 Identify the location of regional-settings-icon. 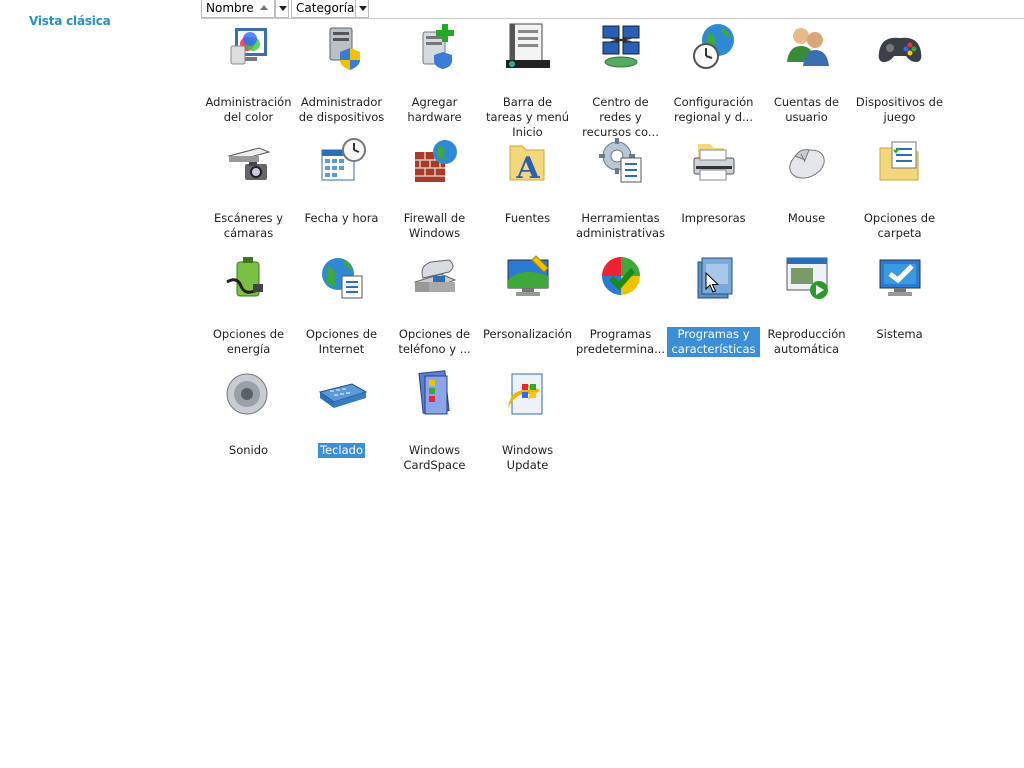
(714, 46).